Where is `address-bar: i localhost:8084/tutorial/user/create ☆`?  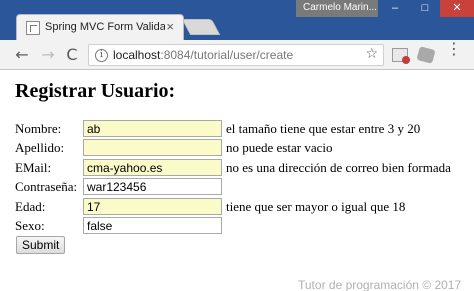
address-bar: i localhost:8084/tutorial/user/create ☆ is located at coordinates (236, 55).